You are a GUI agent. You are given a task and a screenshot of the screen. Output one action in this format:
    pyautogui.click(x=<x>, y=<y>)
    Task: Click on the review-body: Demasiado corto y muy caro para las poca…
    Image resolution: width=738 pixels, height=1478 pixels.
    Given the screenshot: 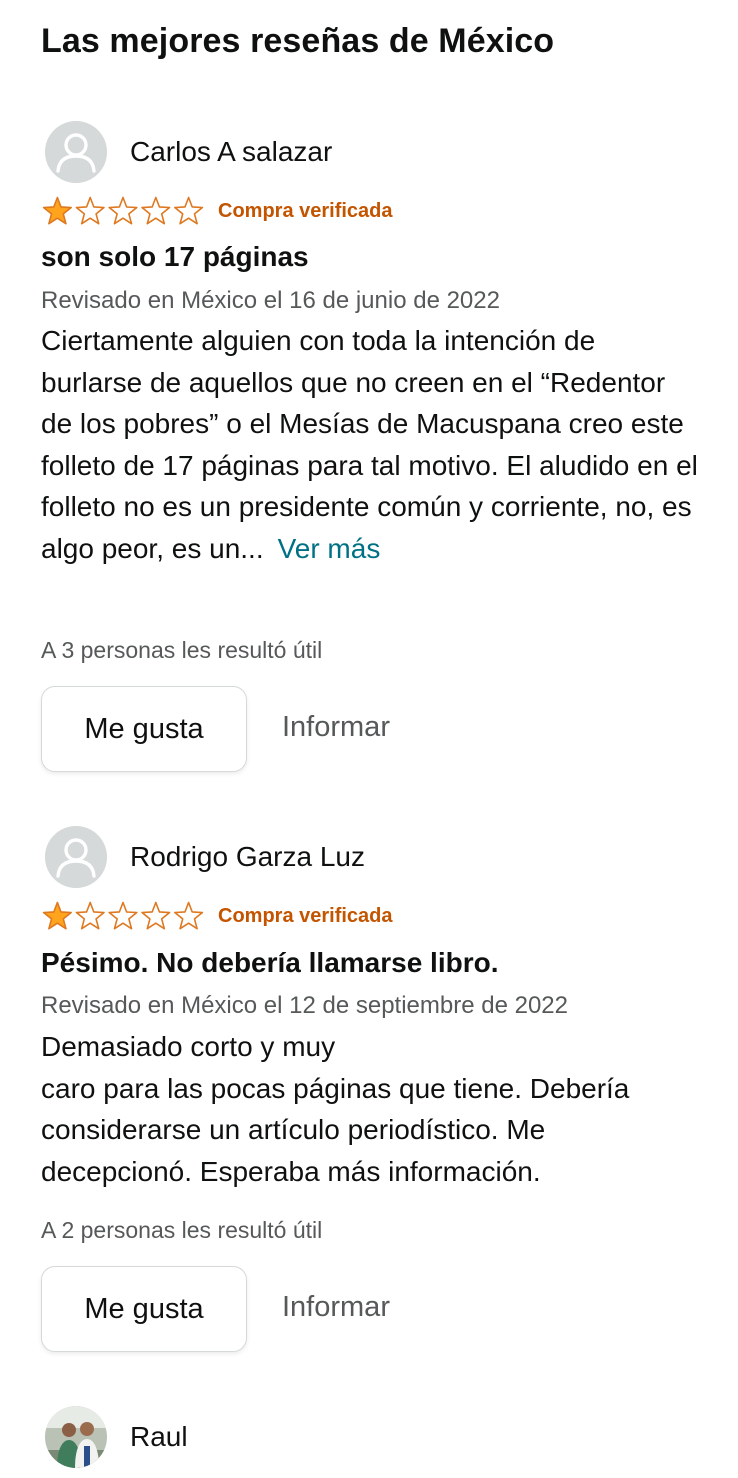 What is the action you would take?
    pyautogui.click(x=371, y=1109)
    